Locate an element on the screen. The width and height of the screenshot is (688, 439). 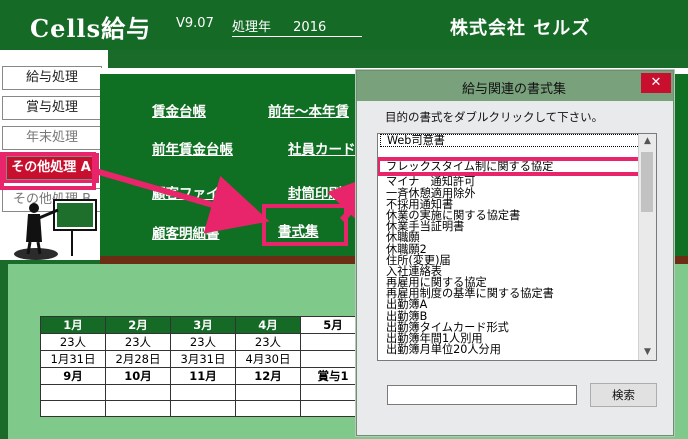
list-item: Web司意書 is located at coordinates (510, 141).